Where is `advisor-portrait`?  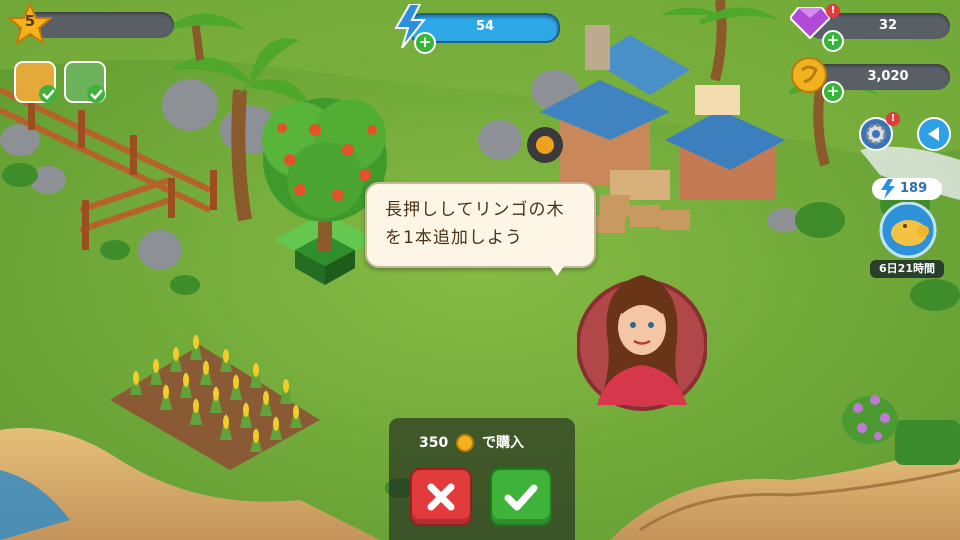 advisor-portrait is located at coordinates (642, 343).